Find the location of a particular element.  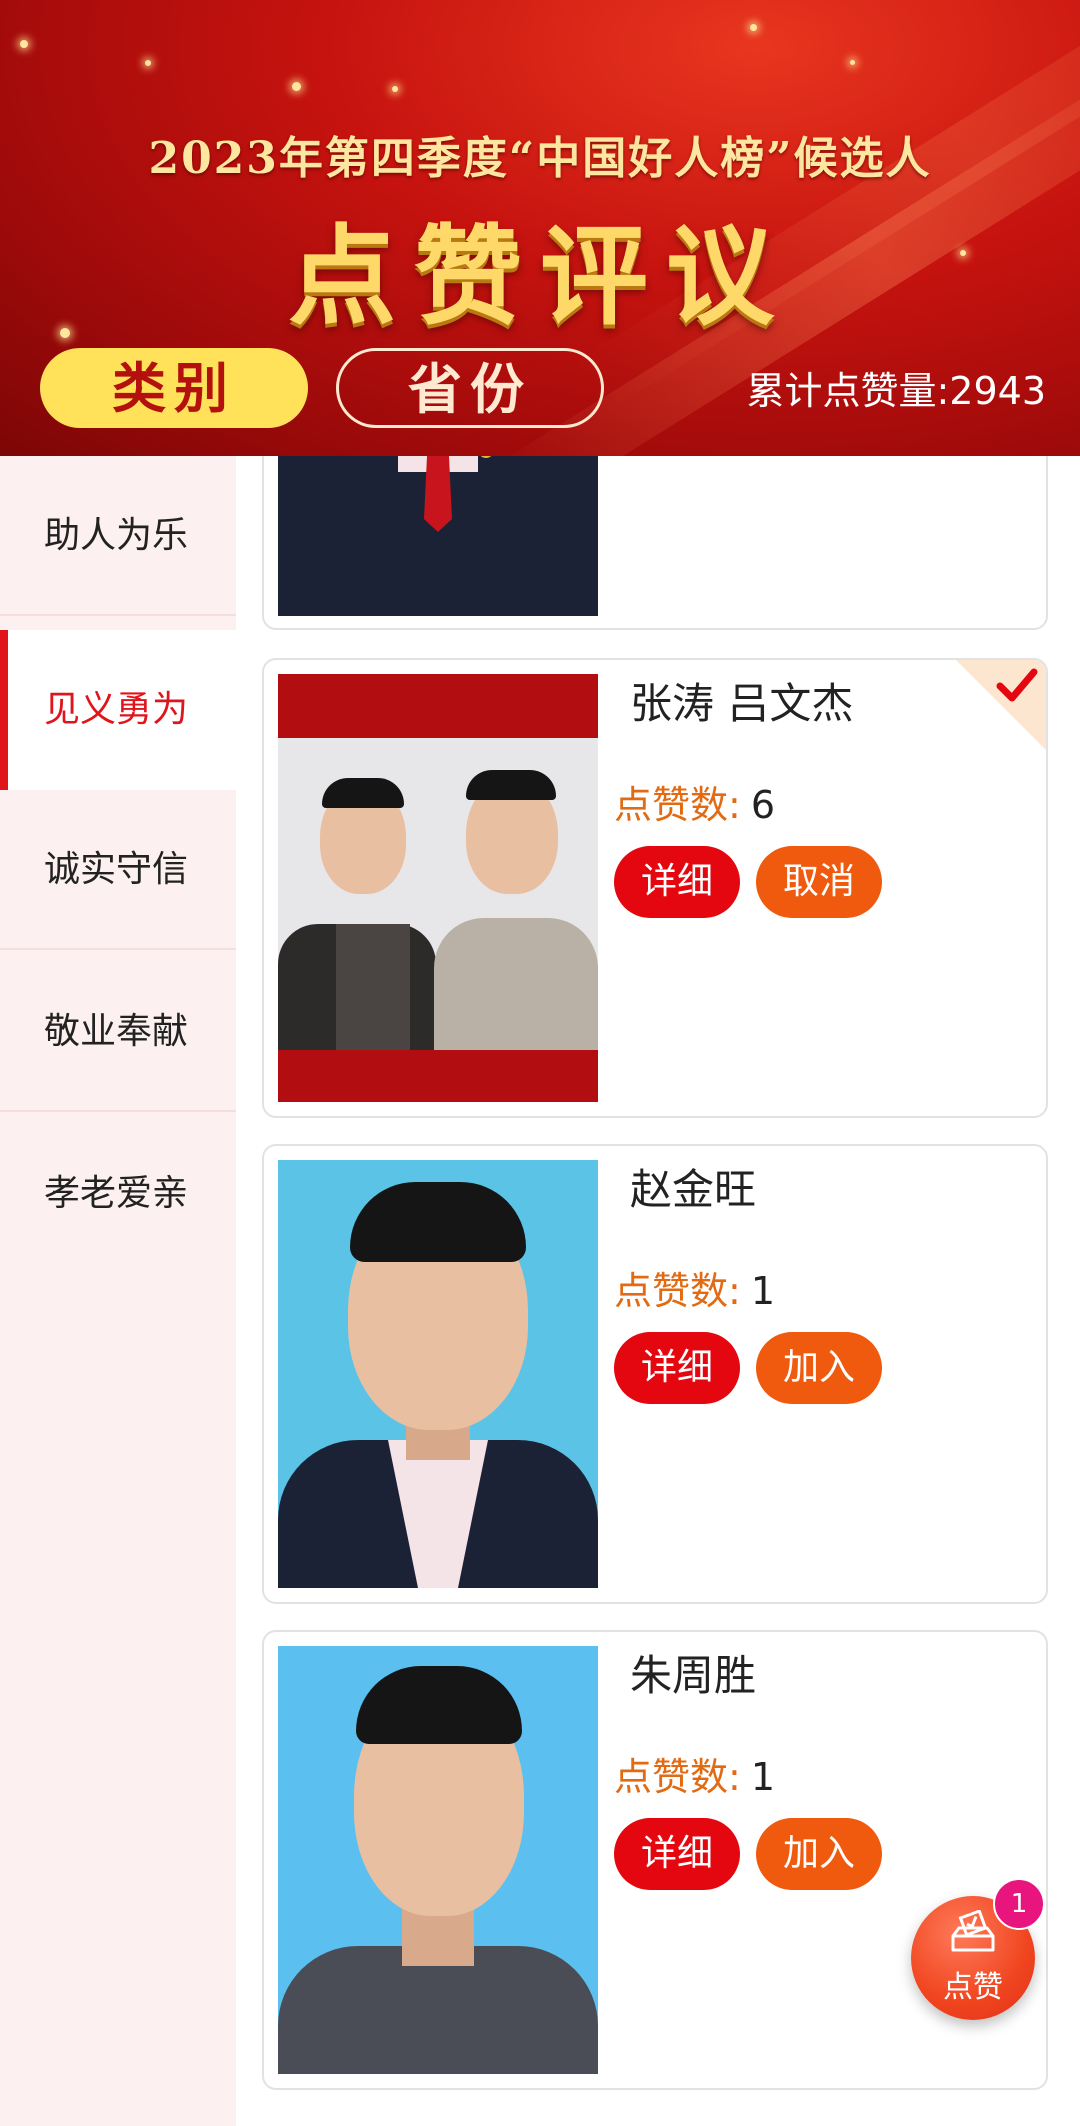

page-title: 点赞评议 is located at coordinates (539, 277).